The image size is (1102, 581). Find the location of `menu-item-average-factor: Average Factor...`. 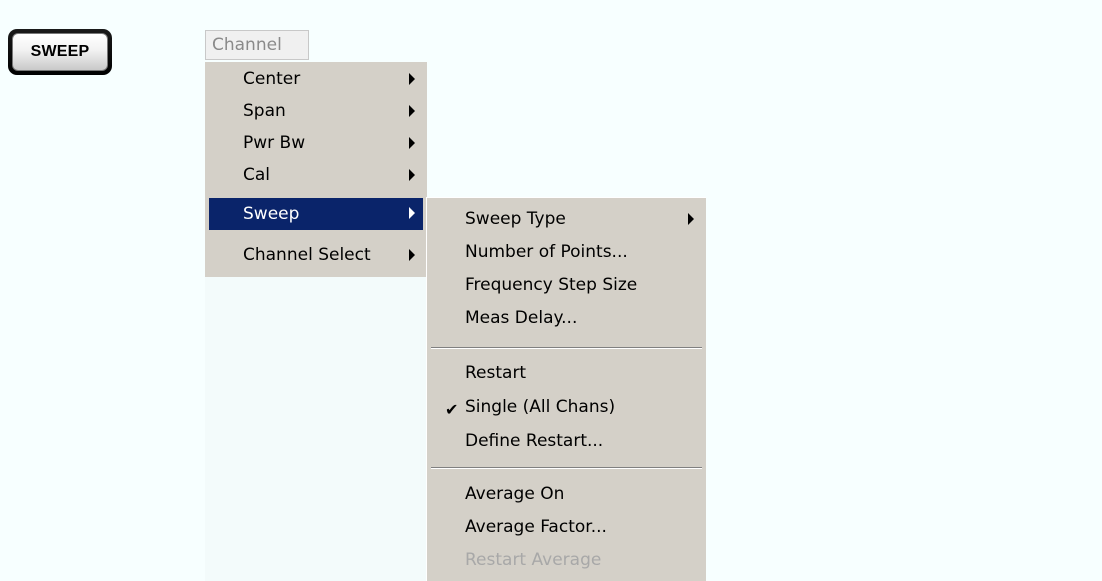

menu-item-average-factor: Average Factor... is located at coordinates (566, 527).